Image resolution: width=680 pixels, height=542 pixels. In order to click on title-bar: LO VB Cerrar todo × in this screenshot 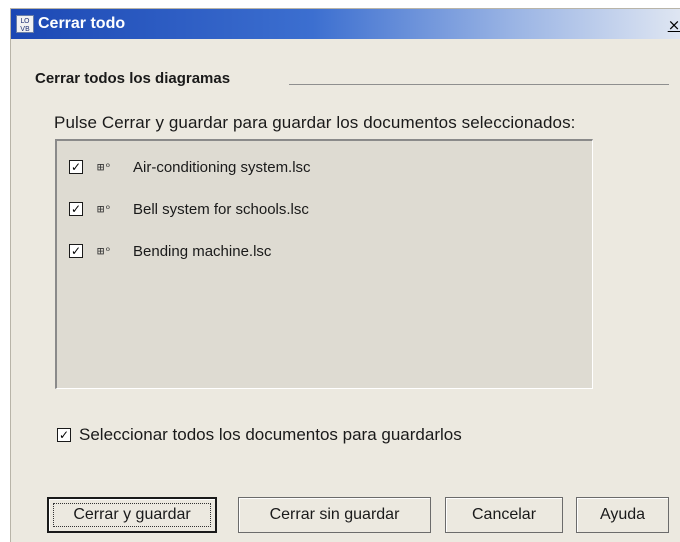, I will do `click(345, 24)`.